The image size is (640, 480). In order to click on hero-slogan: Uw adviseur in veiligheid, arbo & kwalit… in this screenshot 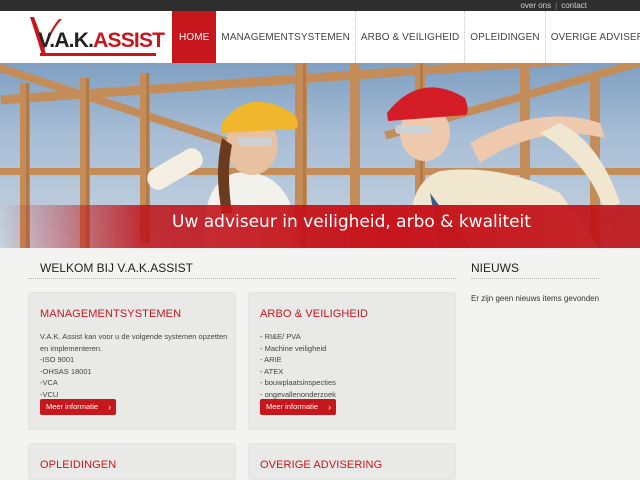, I will do `click(351, 222)`.